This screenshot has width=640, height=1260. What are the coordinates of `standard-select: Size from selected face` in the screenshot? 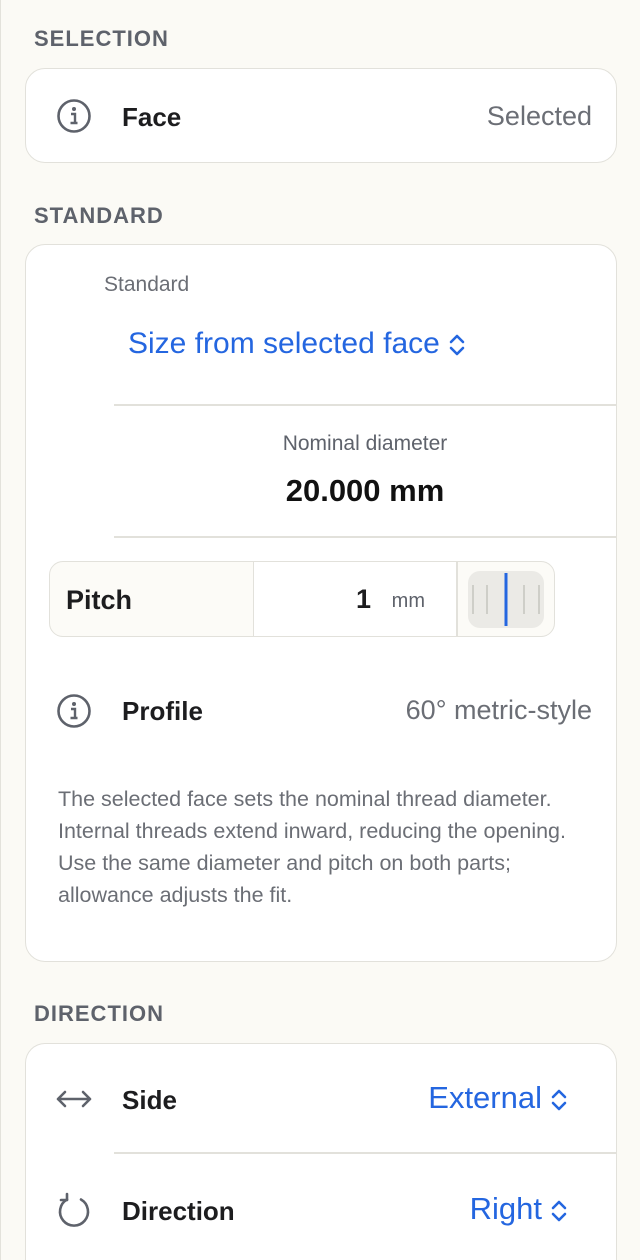 It's located at (297, 344).